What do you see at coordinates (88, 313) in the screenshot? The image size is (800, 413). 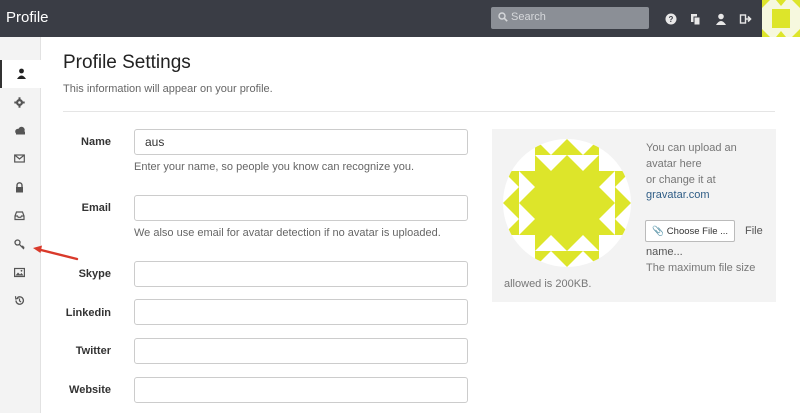 I see `linkedin-label: Linkedin` at bounding box center [88, 313].